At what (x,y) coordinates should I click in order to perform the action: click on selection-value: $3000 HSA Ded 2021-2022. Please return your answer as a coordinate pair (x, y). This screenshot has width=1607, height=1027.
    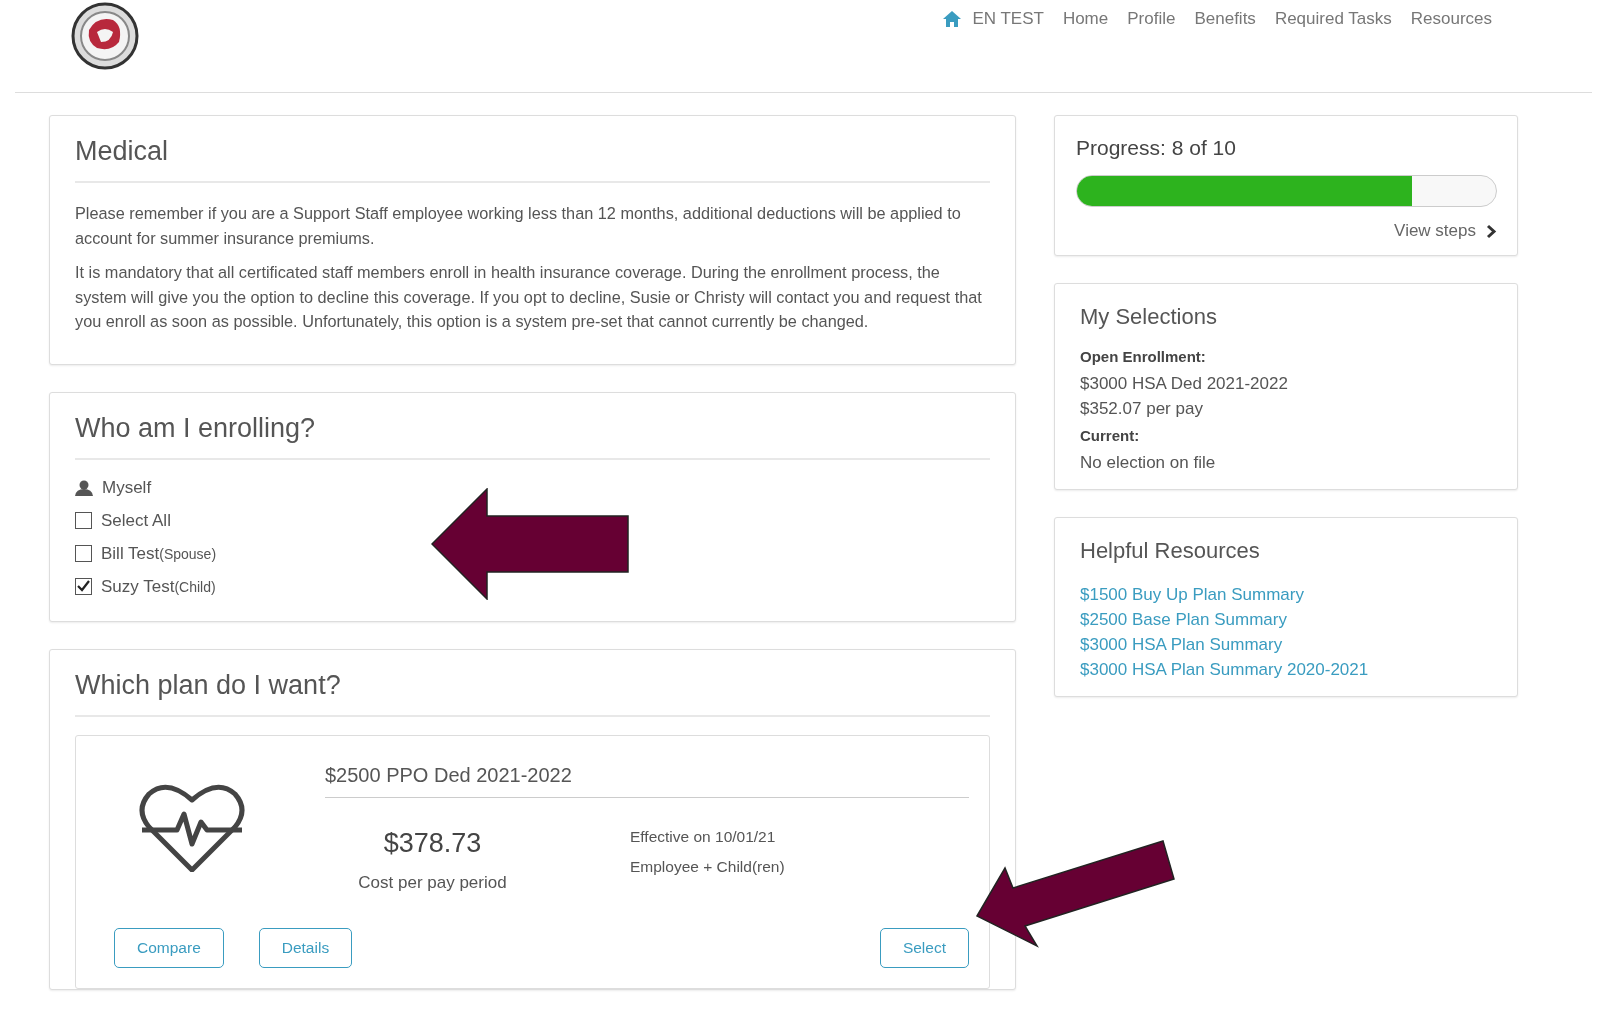
    Looking at the image, I should click on (1184, 384).